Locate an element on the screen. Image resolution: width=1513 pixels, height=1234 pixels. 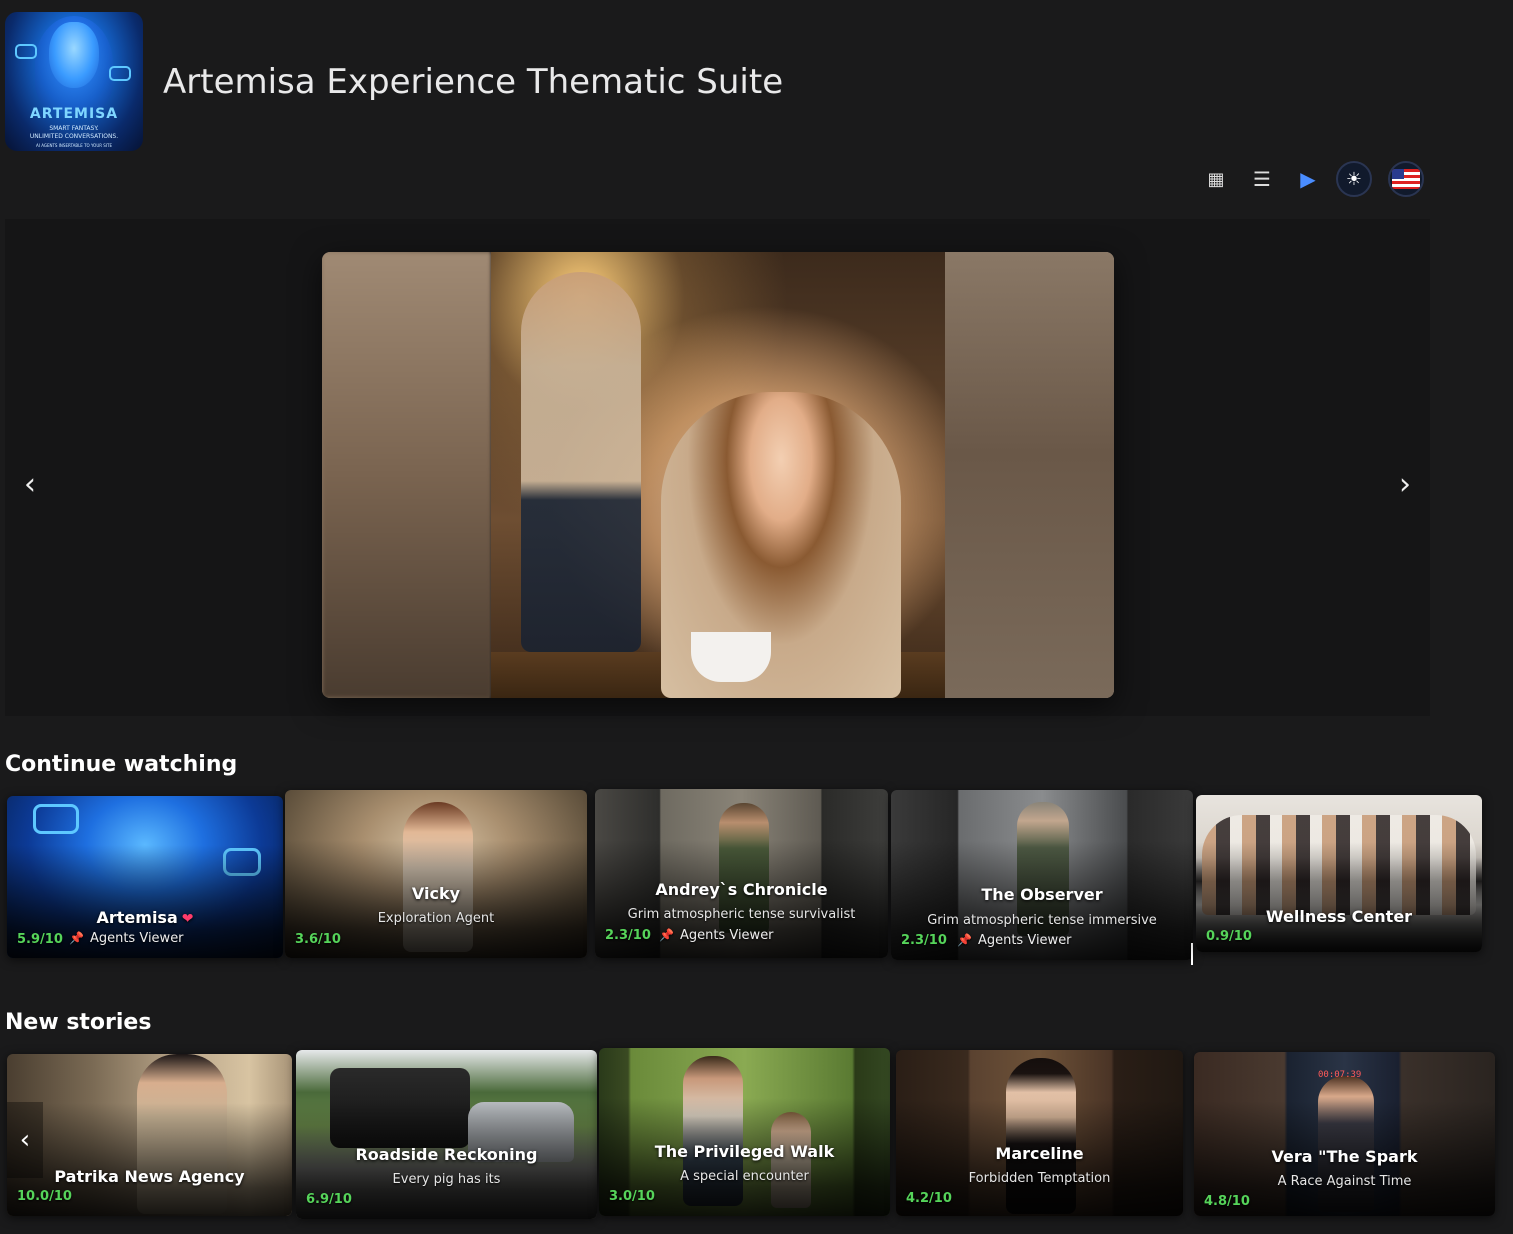
new-stories-prev-arrow: ‹ is located at coordinates (25, 1140).